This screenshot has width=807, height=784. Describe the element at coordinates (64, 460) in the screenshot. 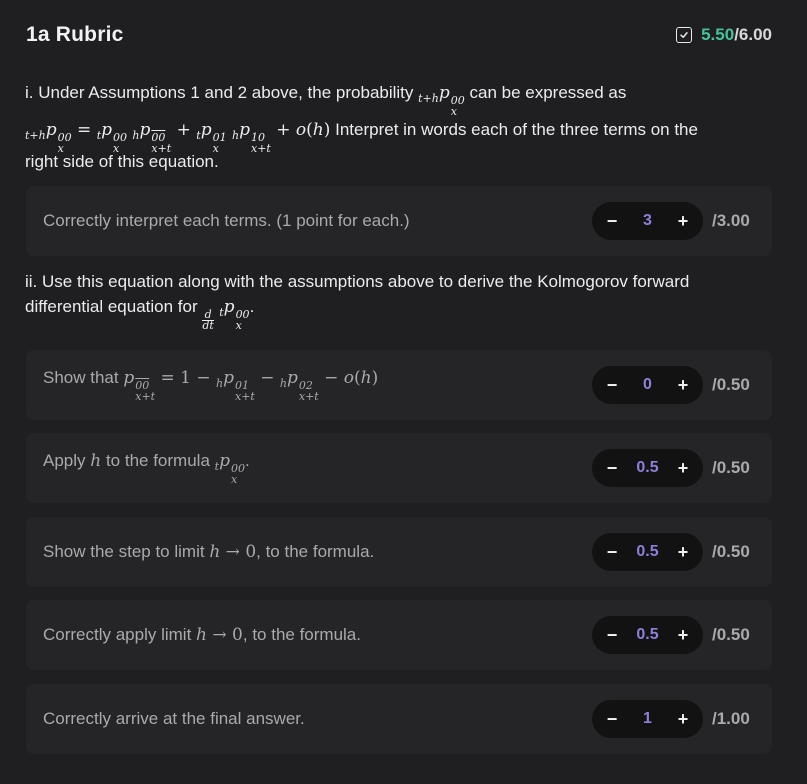

I see `criterion-label-text: Apply` at that location.